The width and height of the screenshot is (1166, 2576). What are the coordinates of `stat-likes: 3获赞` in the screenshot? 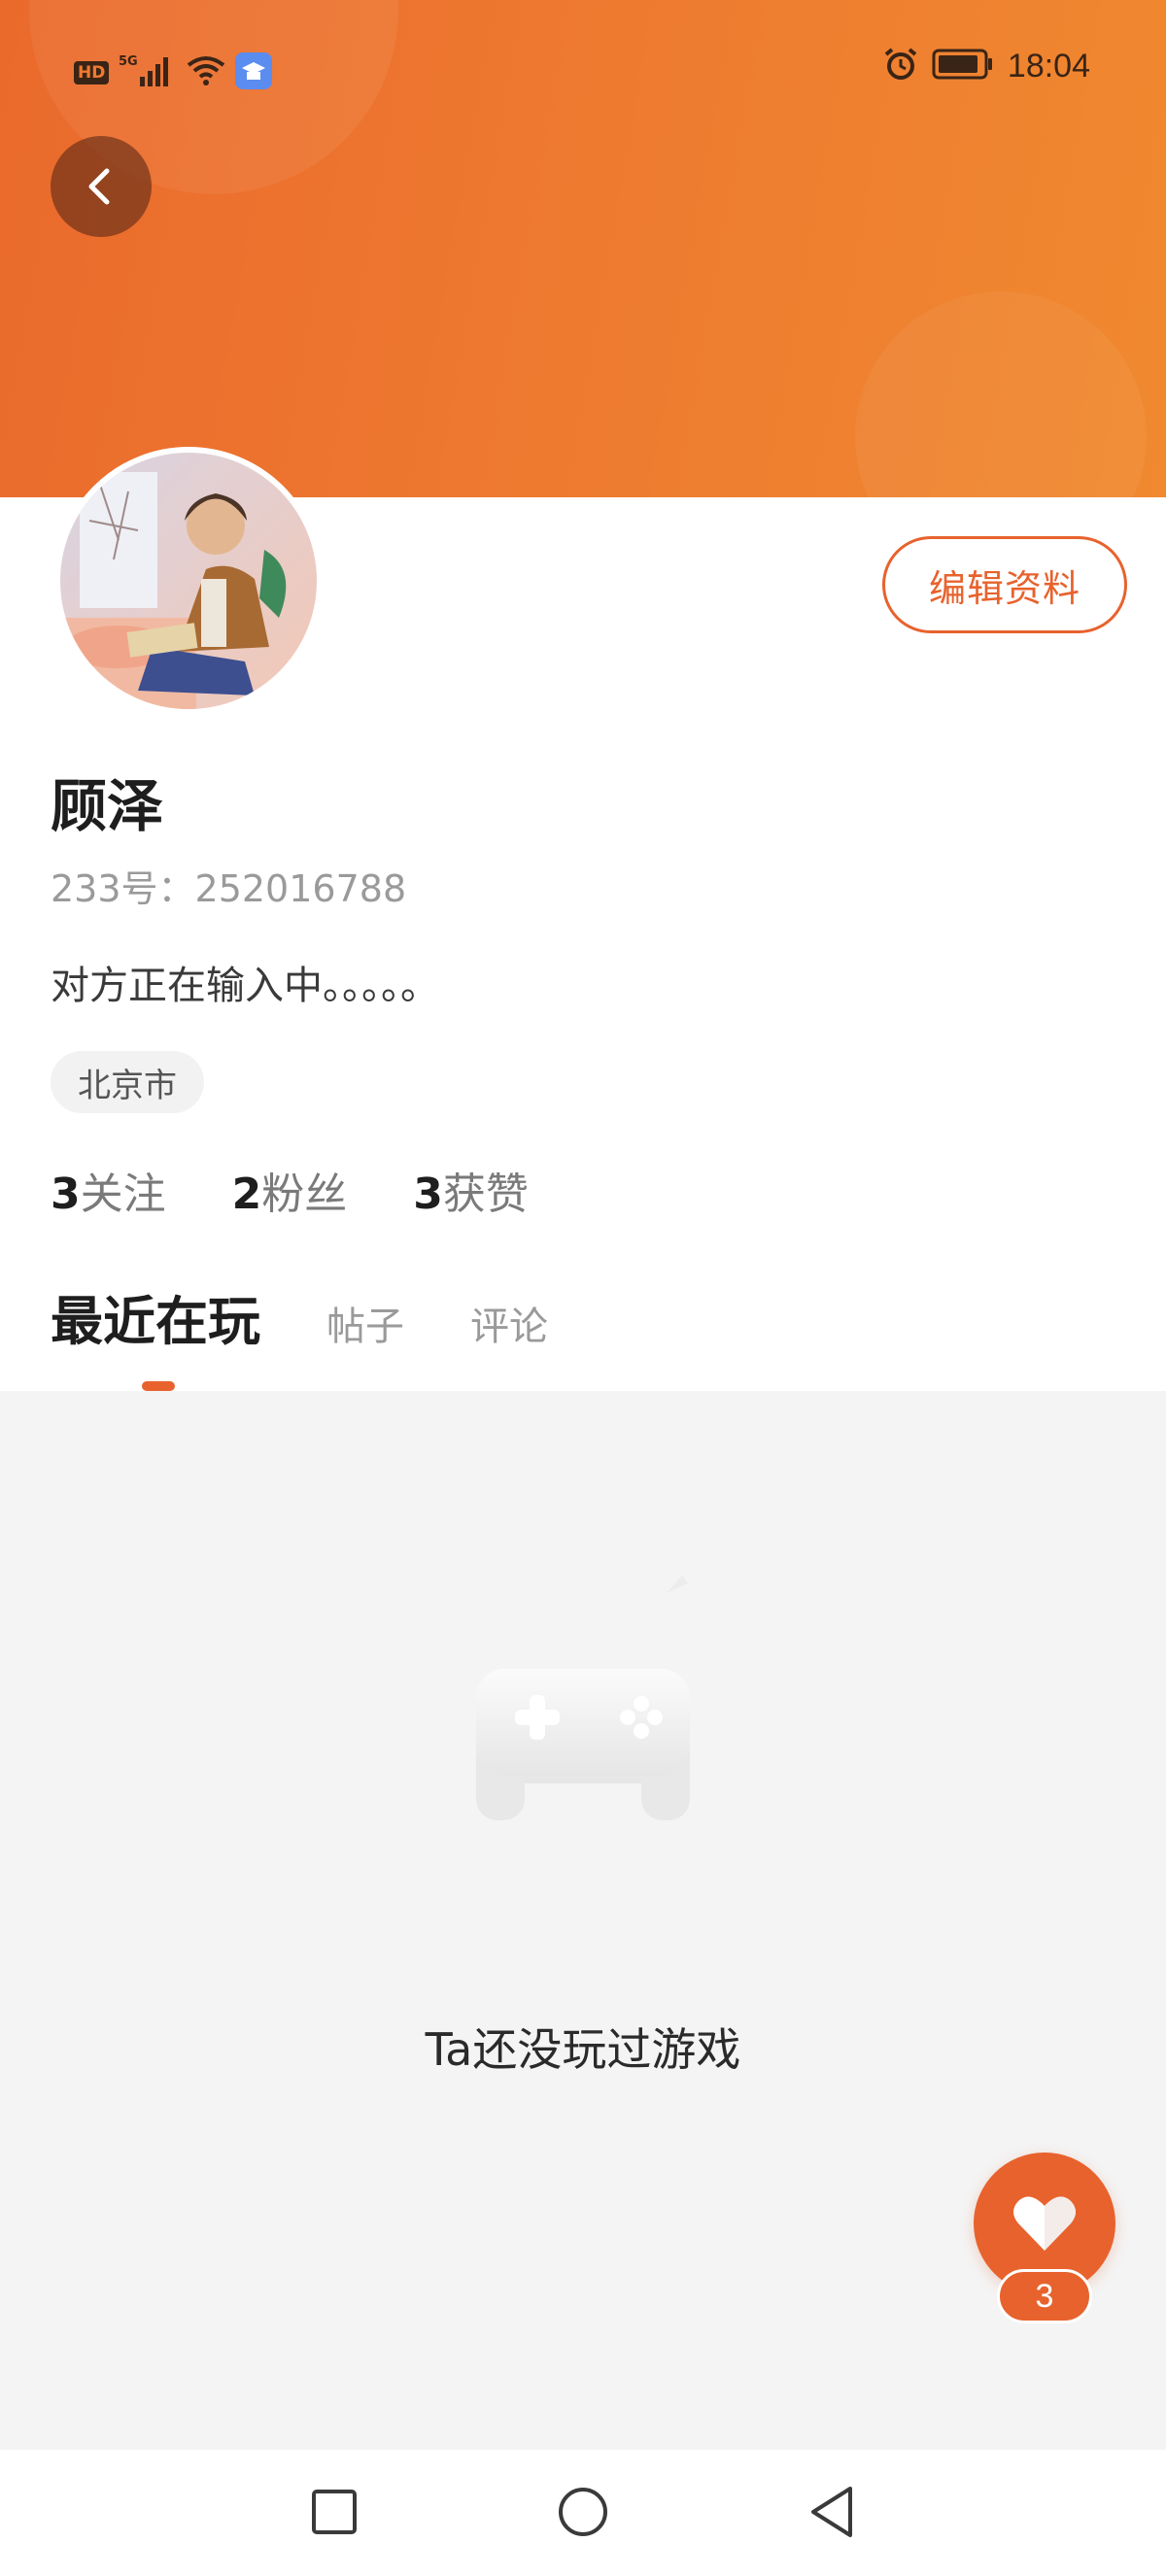 It's located at (471, 1195).